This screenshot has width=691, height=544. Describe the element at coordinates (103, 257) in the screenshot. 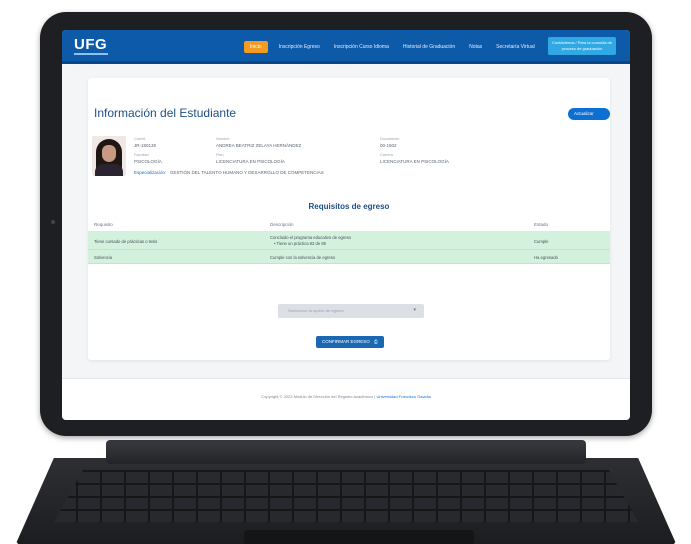

I see `row-requisito: Solvencia` at that location.